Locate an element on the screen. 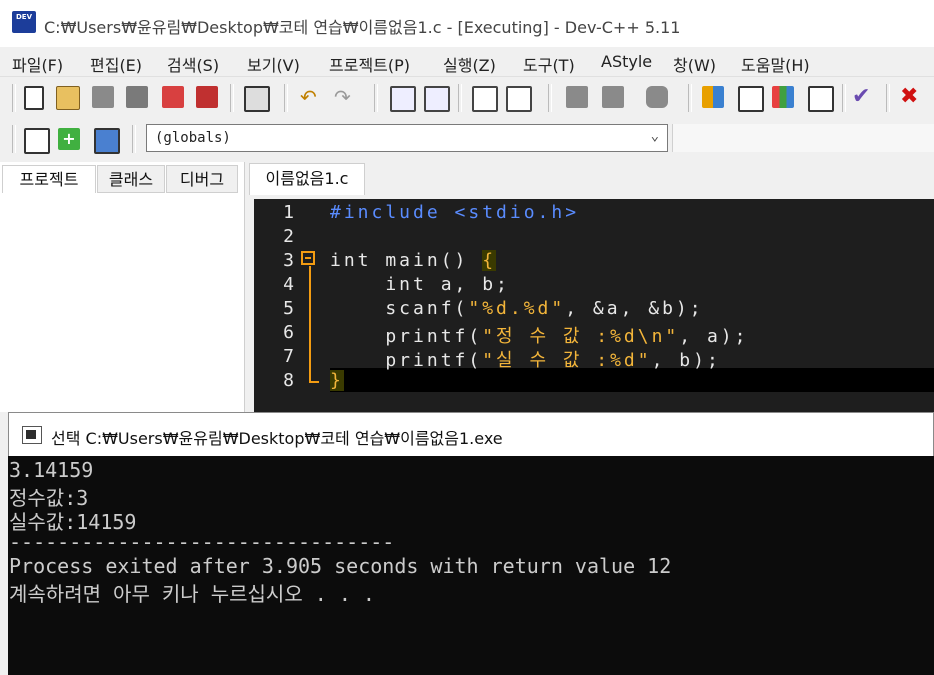  console-window-icon is located at coordinates (32, 435).